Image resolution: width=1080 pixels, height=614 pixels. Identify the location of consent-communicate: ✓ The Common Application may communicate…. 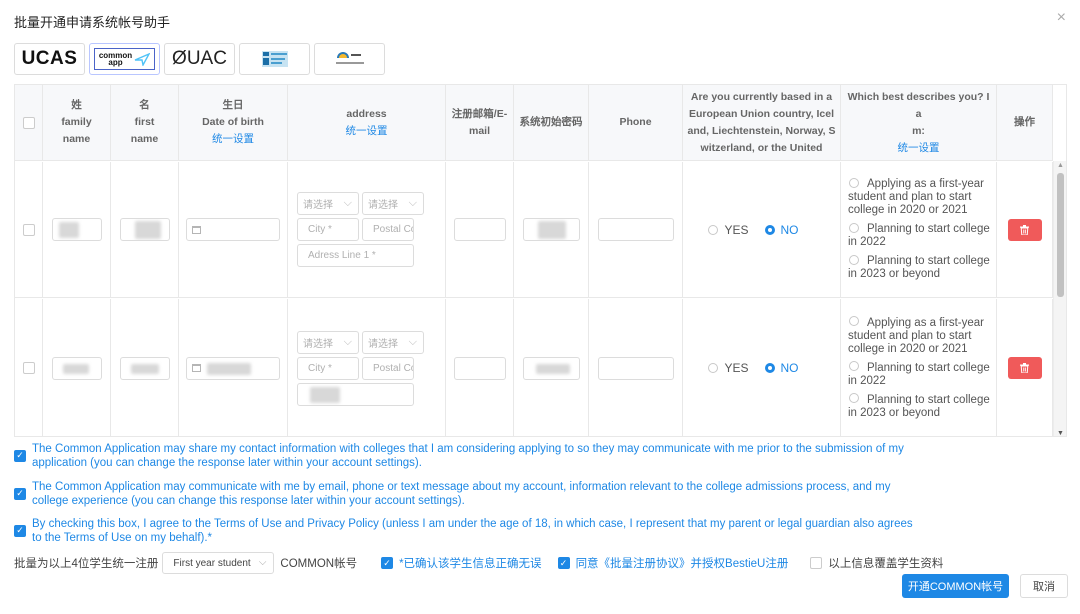
(464, 494).